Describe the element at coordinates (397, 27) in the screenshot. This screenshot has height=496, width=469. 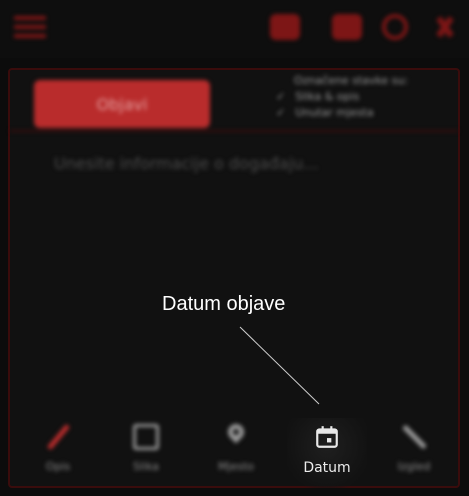
I see `refresh-icon` at that location.